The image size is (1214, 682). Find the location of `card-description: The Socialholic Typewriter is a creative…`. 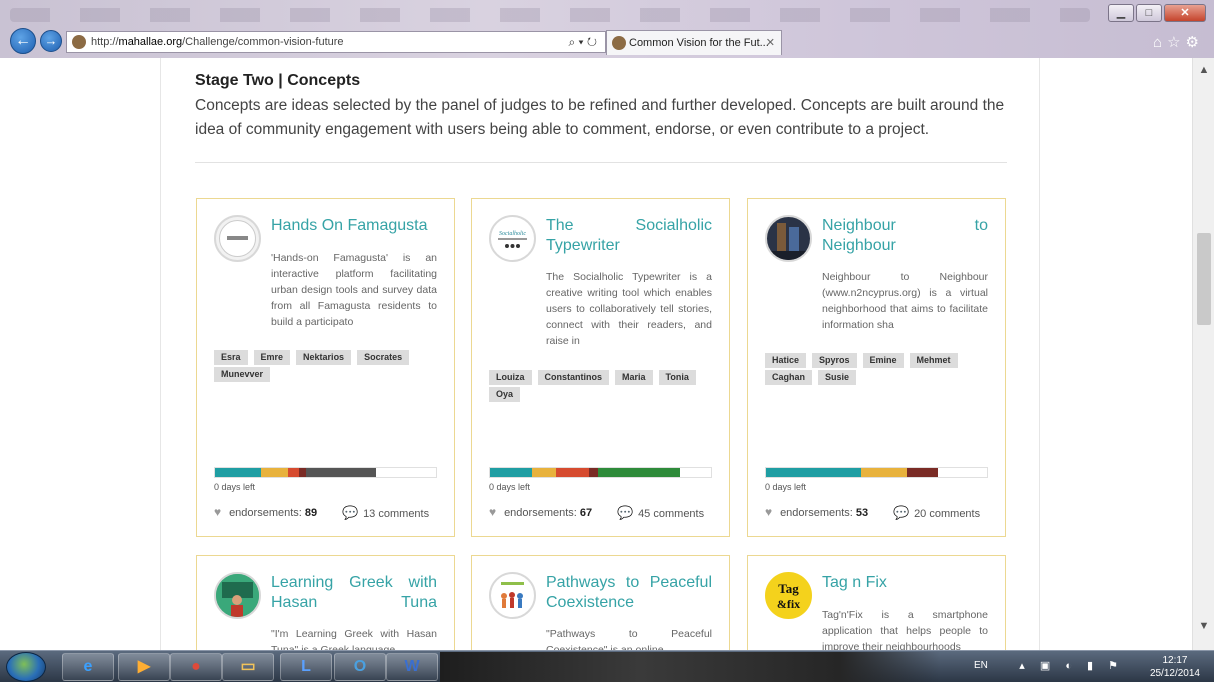

card-description: The Socialholic Typewriter is a creative… is located at coordinates (629, 309).